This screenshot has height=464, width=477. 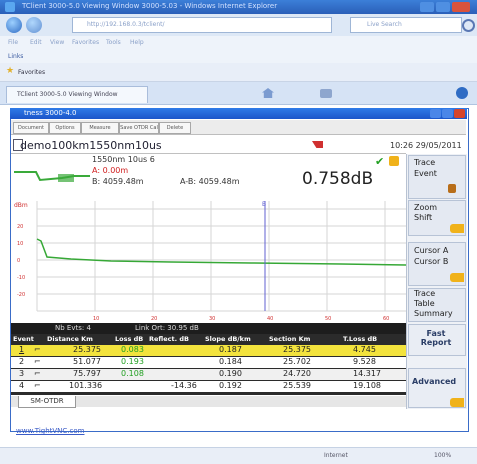 What do you see at coordinates (457, 228) in the screenshot?
I see `zoom-adjust-icon` at bounding box center [457, 228].